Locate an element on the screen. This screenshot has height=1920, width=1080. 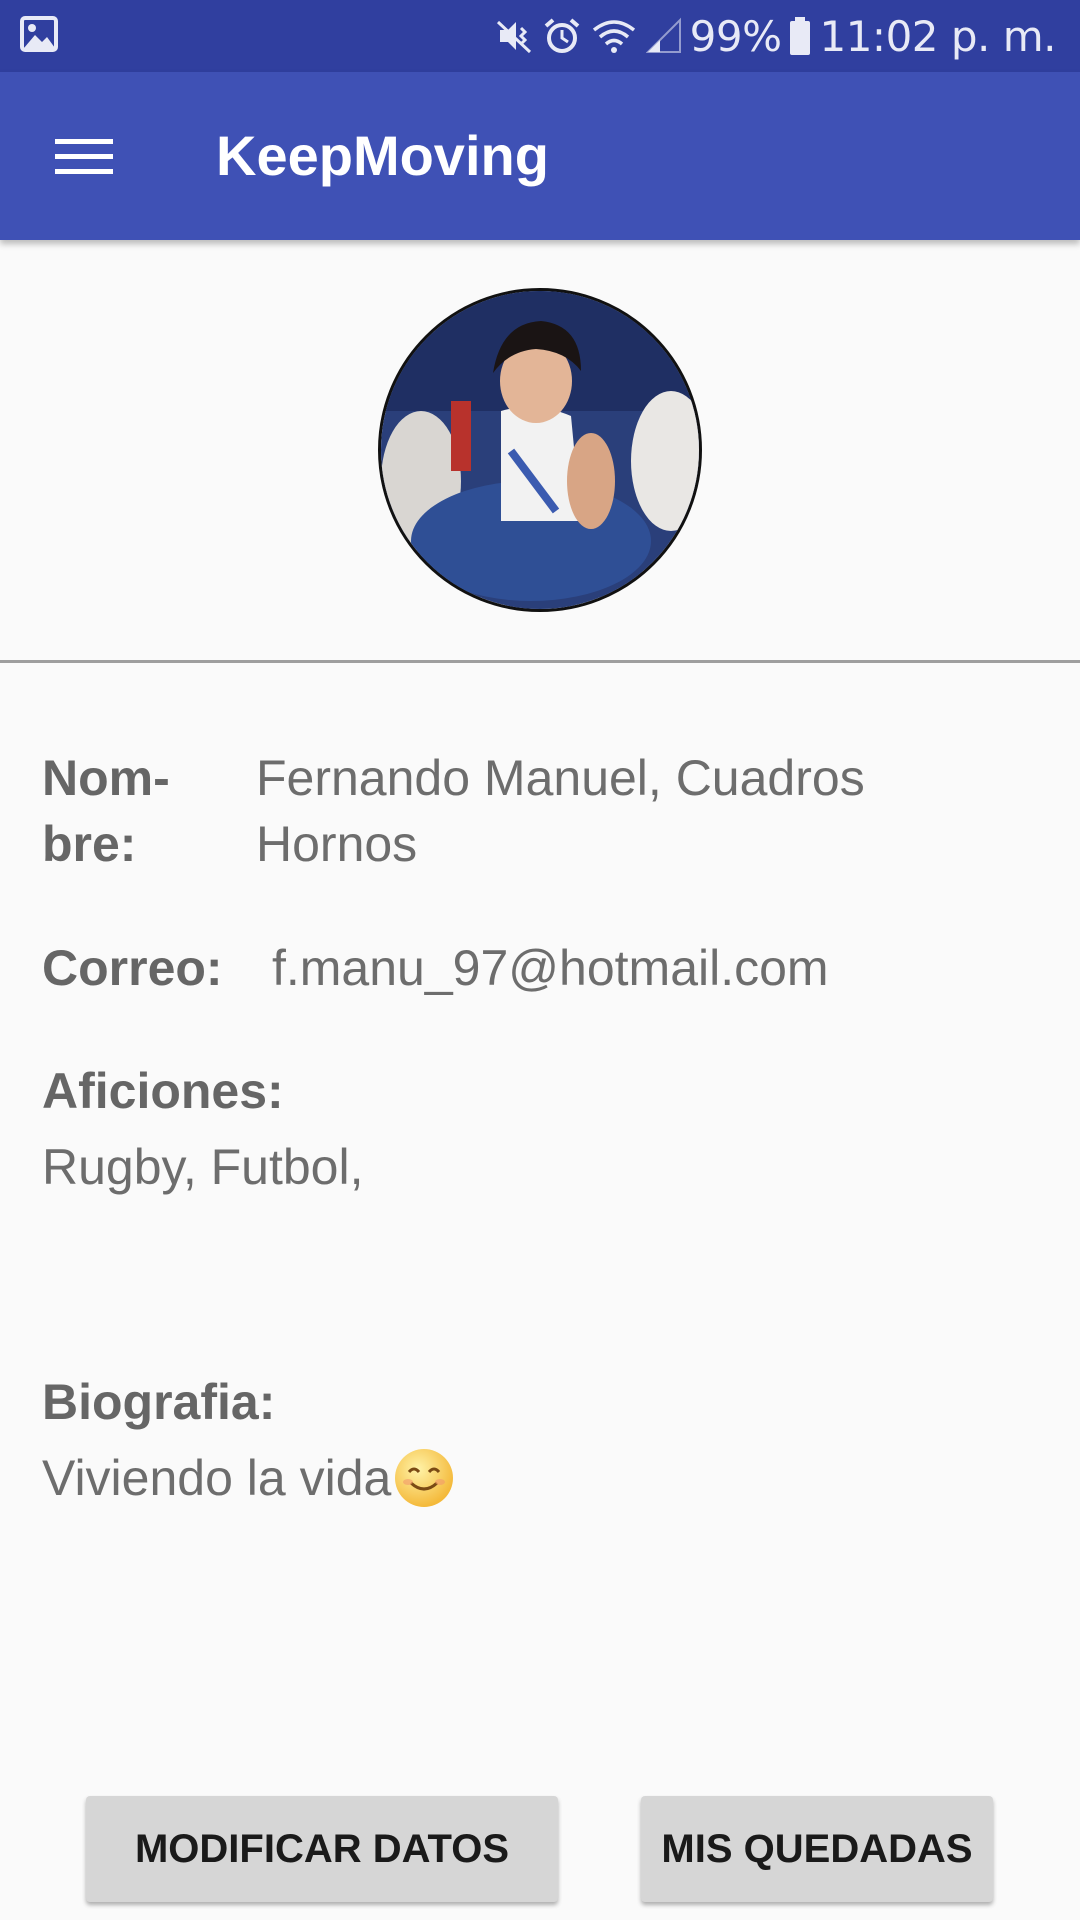
profile-avatar is located at coordinates (540, 450).